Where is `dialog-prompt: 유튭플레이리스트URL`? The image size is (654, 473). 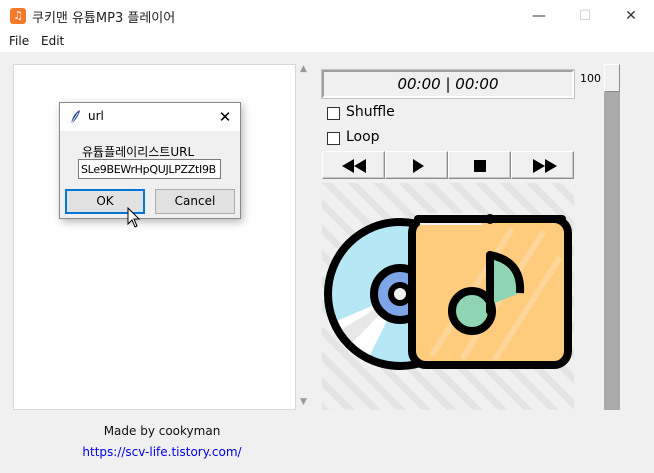 dialog-prompt: 유튭플레이리스트URL is located at coordinates (138, 152).